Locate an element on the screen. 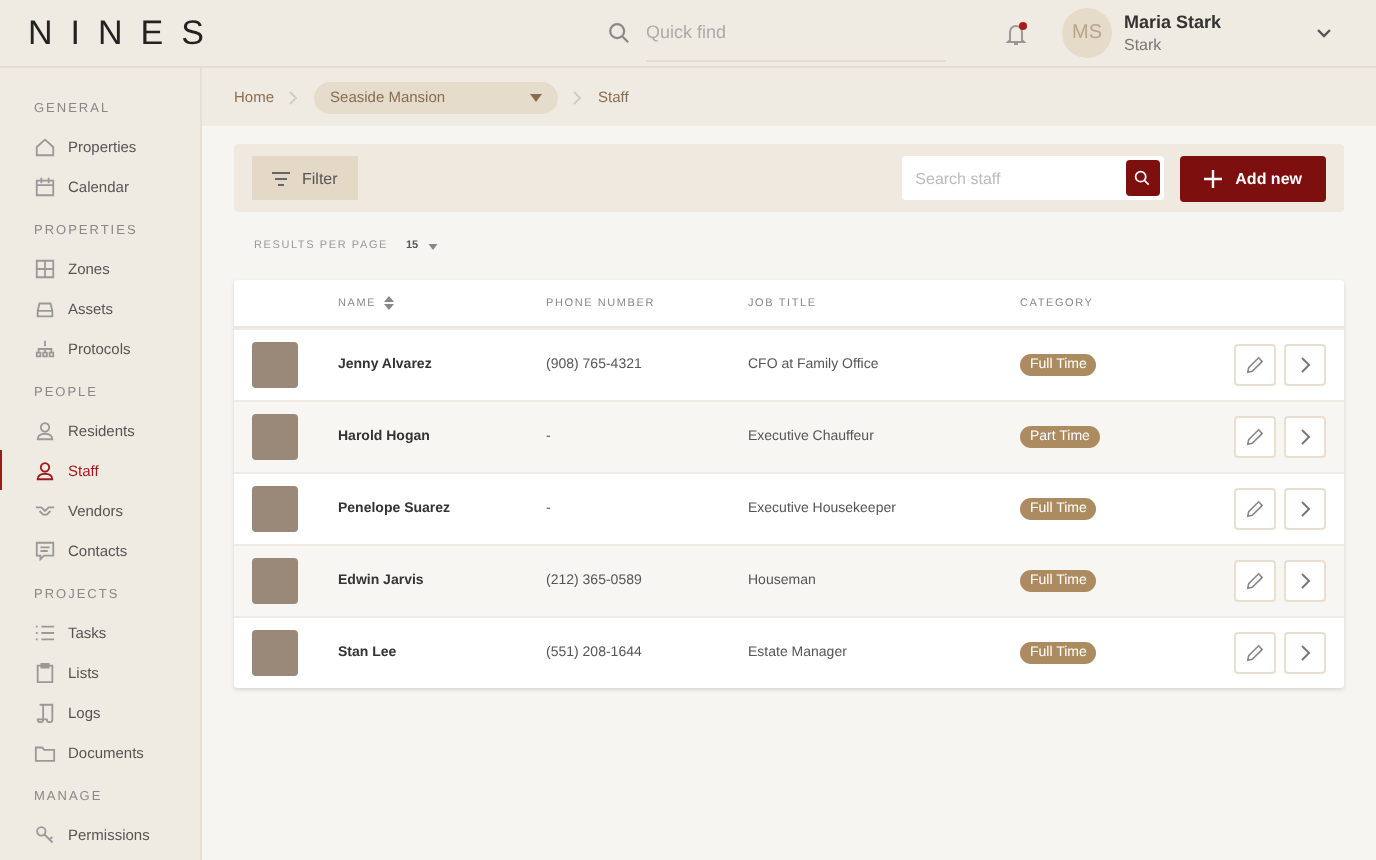  clipboard-icon is located at coordinates (45, 672).